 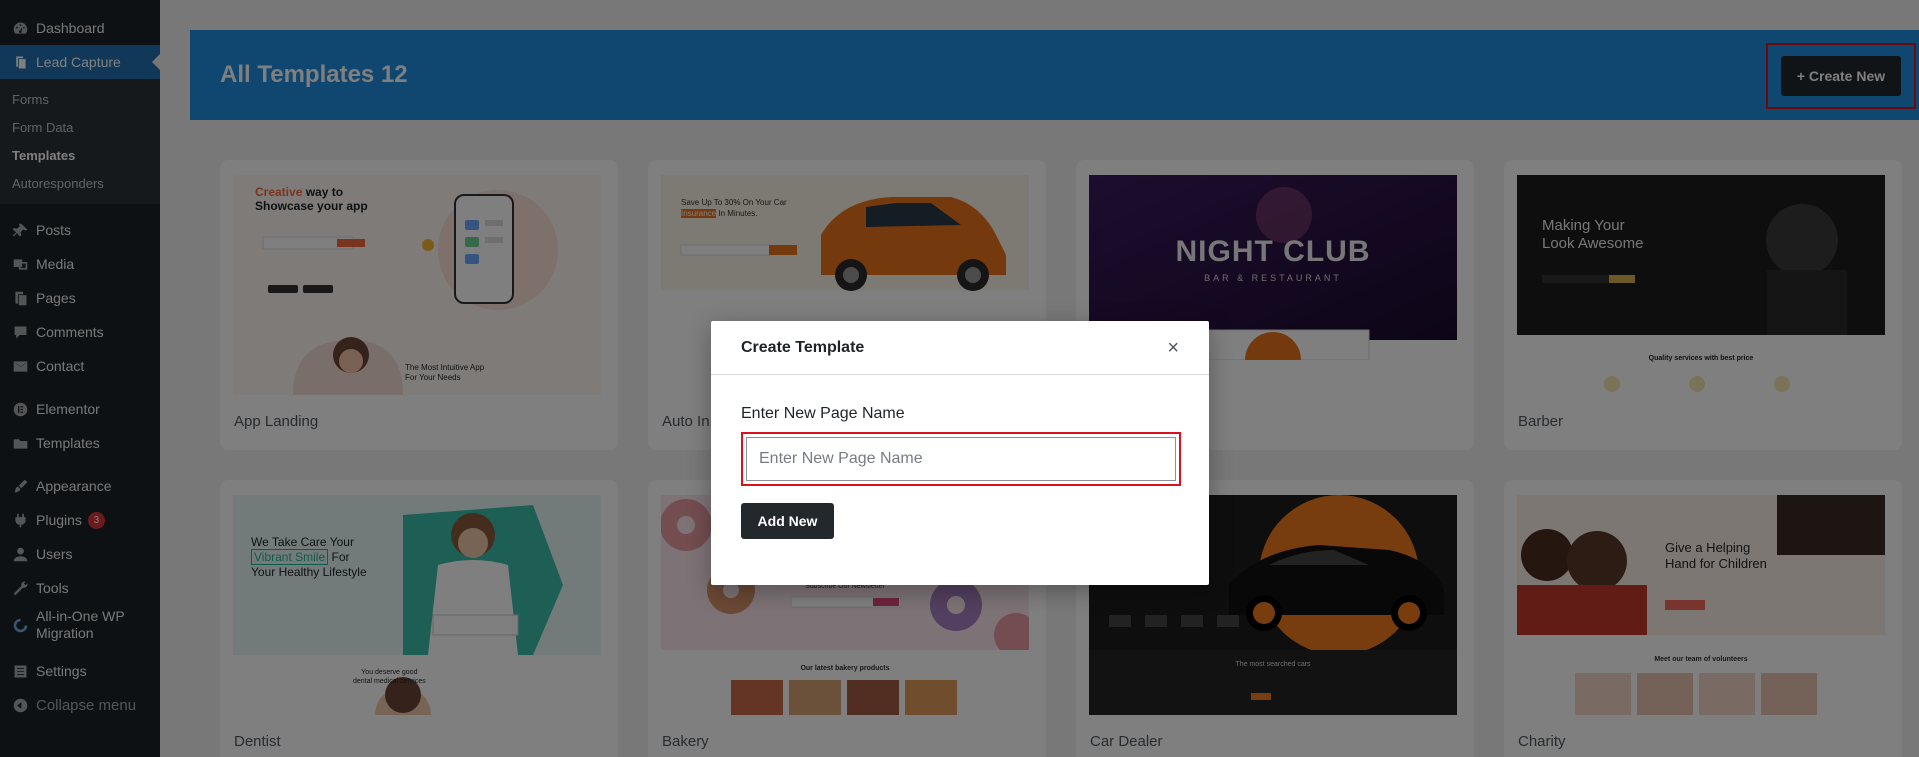 I want to click on modal-header: Create Template ×, so click(x=960, y=348).